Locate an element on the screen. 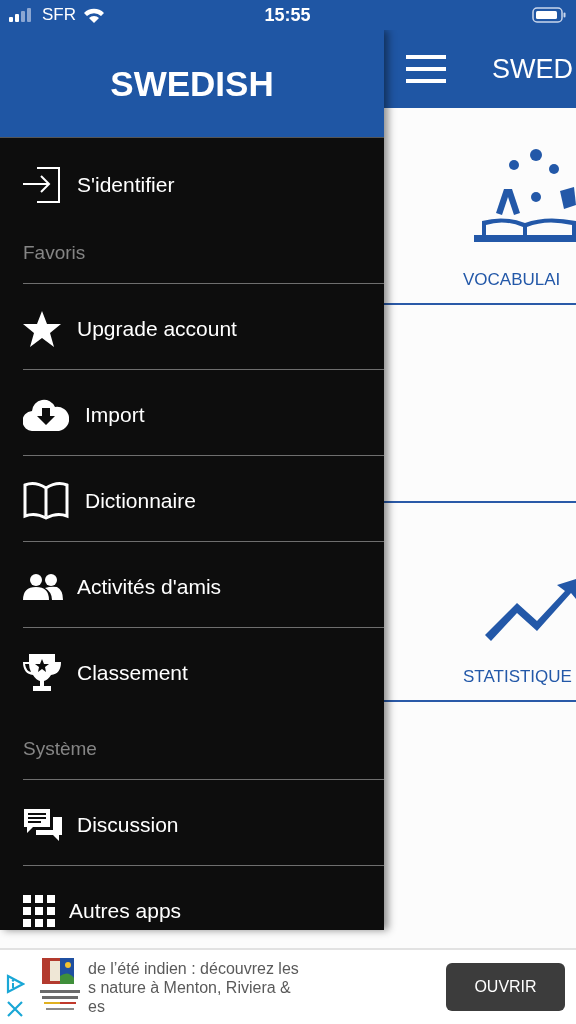 Image resolution: width=576 pixels, height=1024 pixels. menu-button is located at coordinates (426, 69).